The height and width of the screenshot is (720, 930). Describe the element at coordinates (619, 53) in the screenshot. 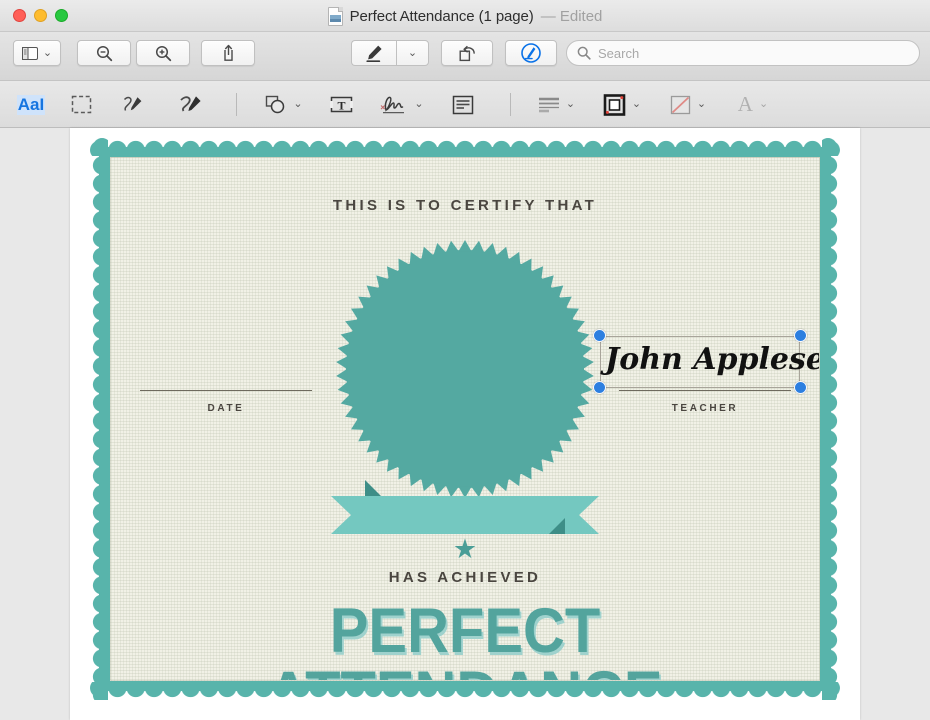

I see `search-placeholder: Search` at that location.